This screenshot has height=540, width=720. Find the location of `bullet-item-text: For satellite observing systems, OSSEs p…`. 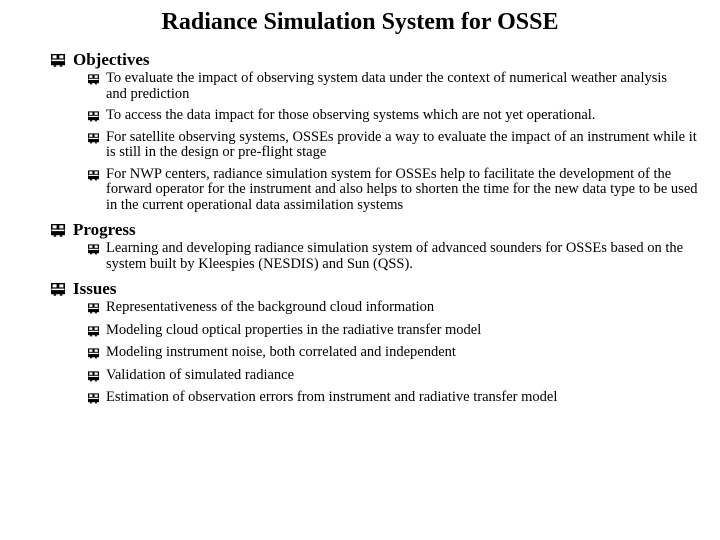

bullet-item-text: For satellite observing systems, OSSEs p… is located at coordinates (401, 144).